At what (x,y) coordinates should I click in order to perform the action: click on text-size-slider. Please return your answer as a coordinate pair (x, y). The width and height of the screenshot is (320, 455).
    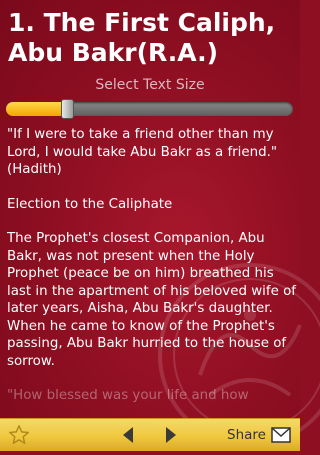
    Looking at the image, I should click on (149, 109).